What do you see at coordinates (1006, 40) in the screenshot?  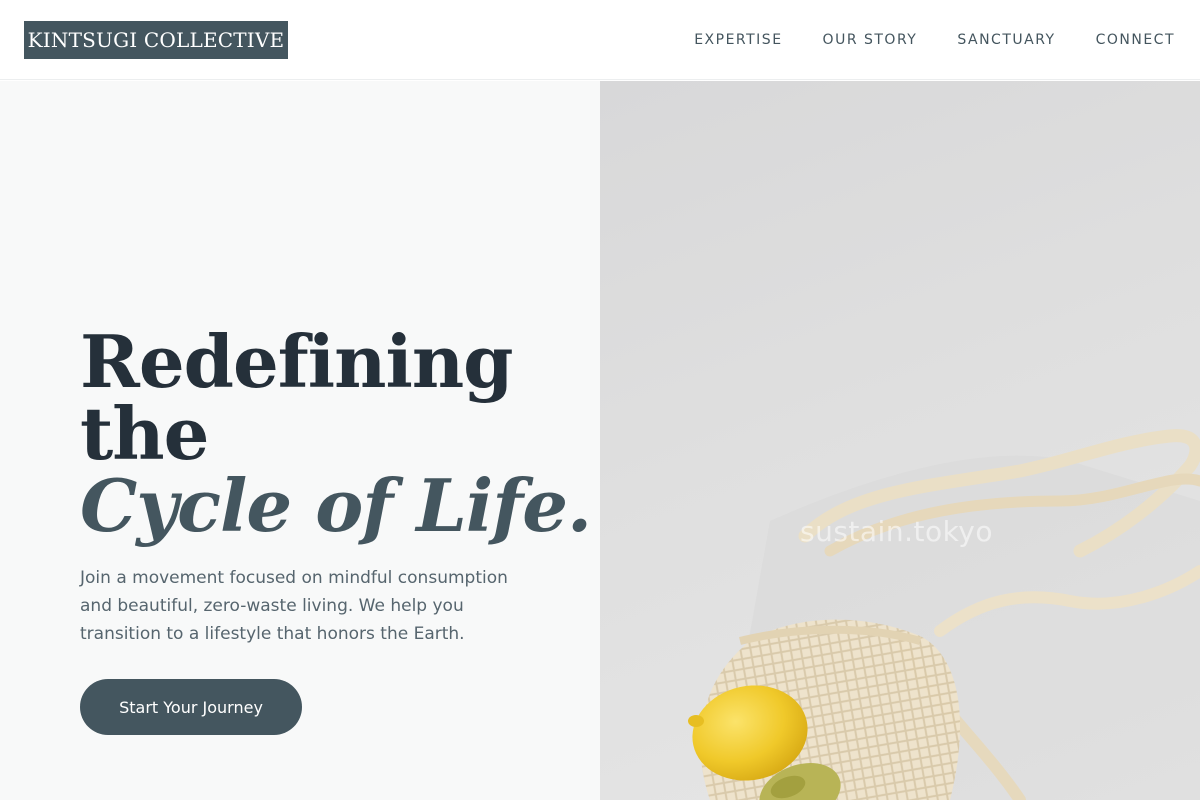 I see `nav-item-sanctuary: SANCTUARY` at bounding box center [1006, 40].